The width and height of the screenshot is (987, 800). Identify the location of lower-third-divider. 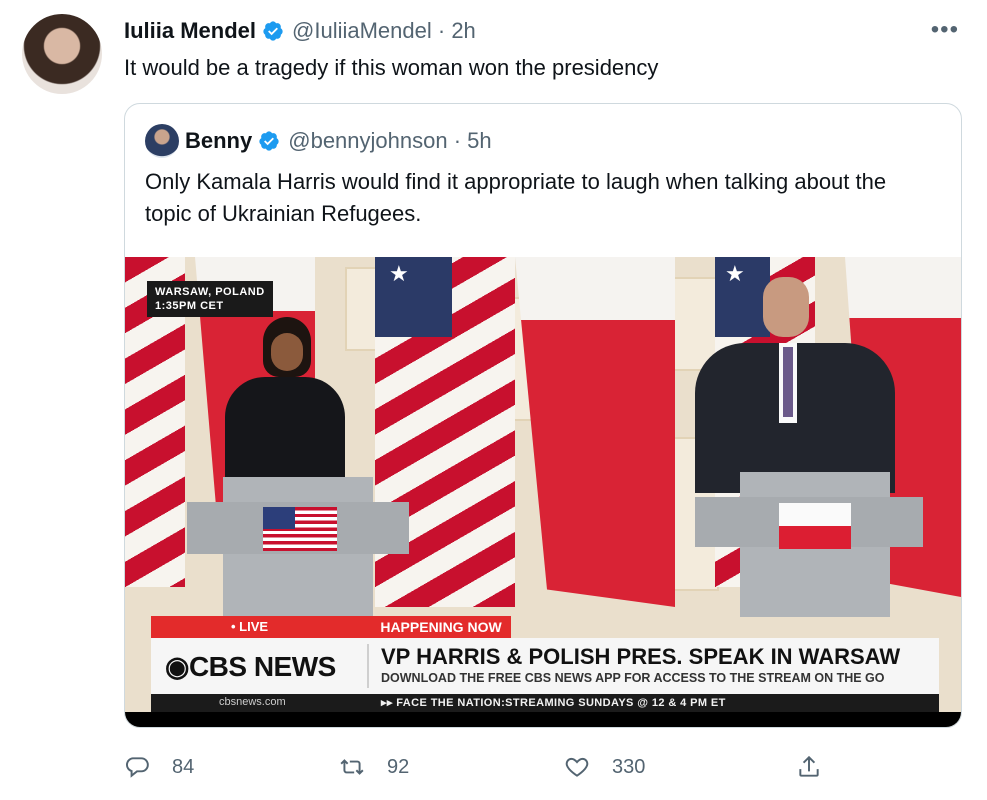
(368, 666).